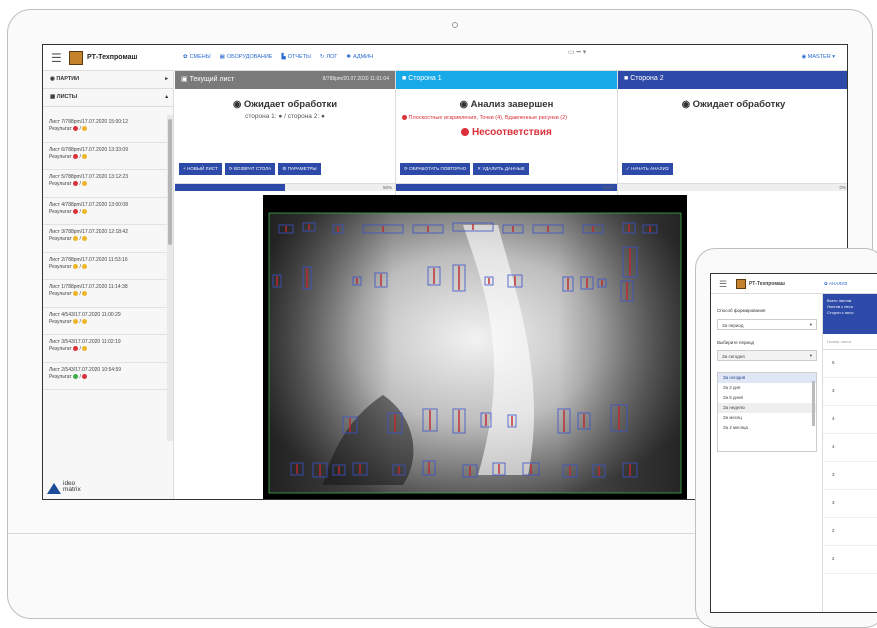  I want to click on sheet-title: Лист 4/788pm/17.07.2020 13:00:08, so click(88, 204).